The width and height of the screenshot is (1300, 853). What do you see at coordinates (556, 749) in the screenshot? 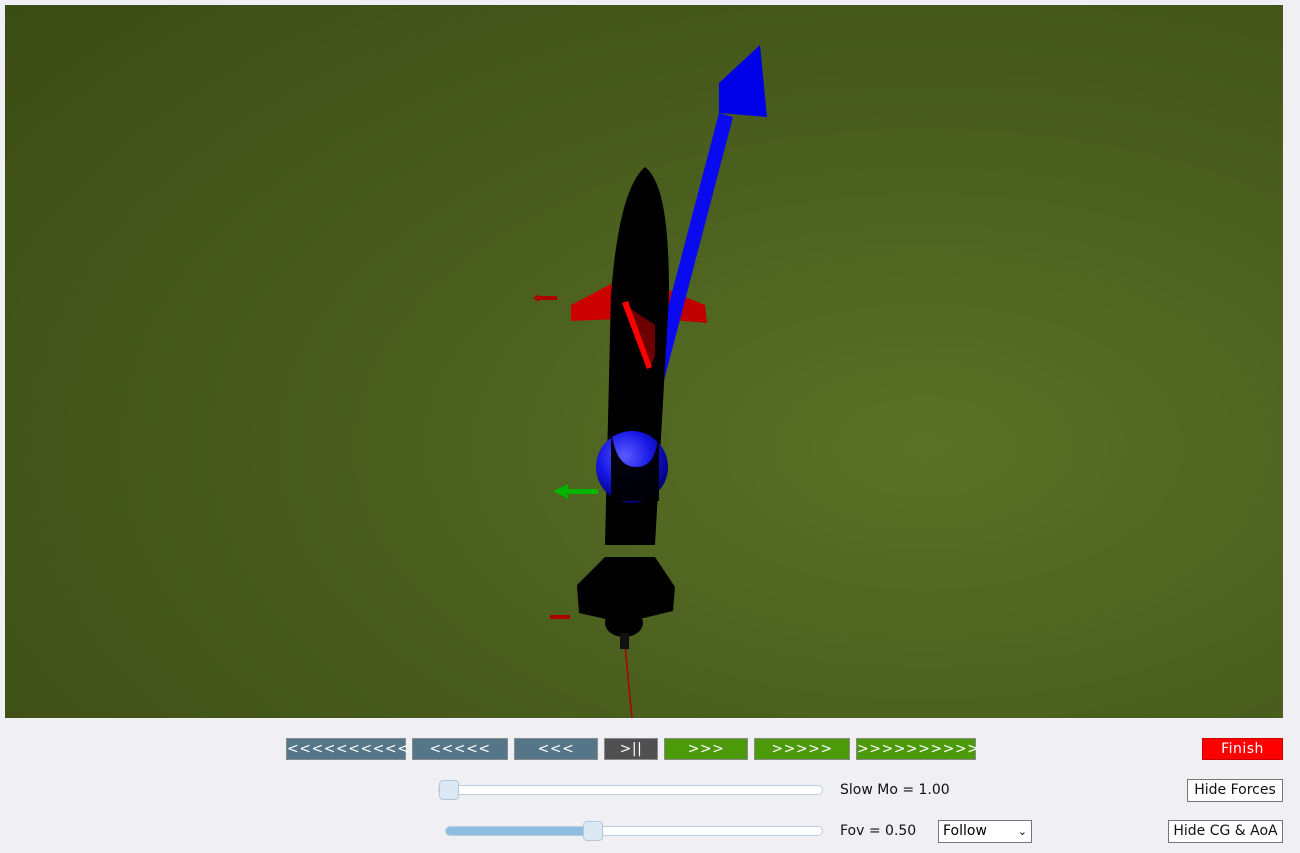
I see `rewind-3-button: <<<` at bounding box center [556, 749].